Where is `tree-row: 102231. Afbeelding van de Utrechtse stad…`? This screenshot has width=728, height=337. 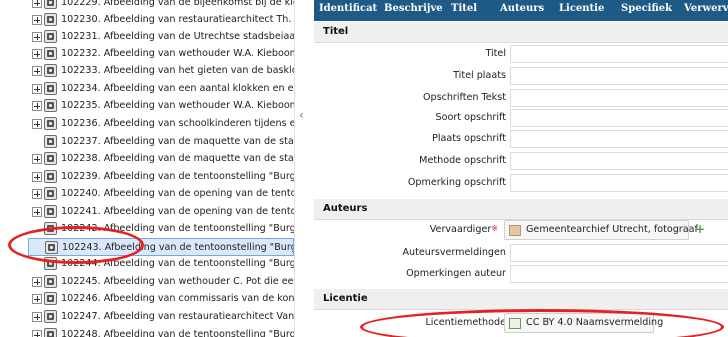 tree-row: 102231. Afbeelding van de Utrechtse stad… is located at coordinates (161, 37).